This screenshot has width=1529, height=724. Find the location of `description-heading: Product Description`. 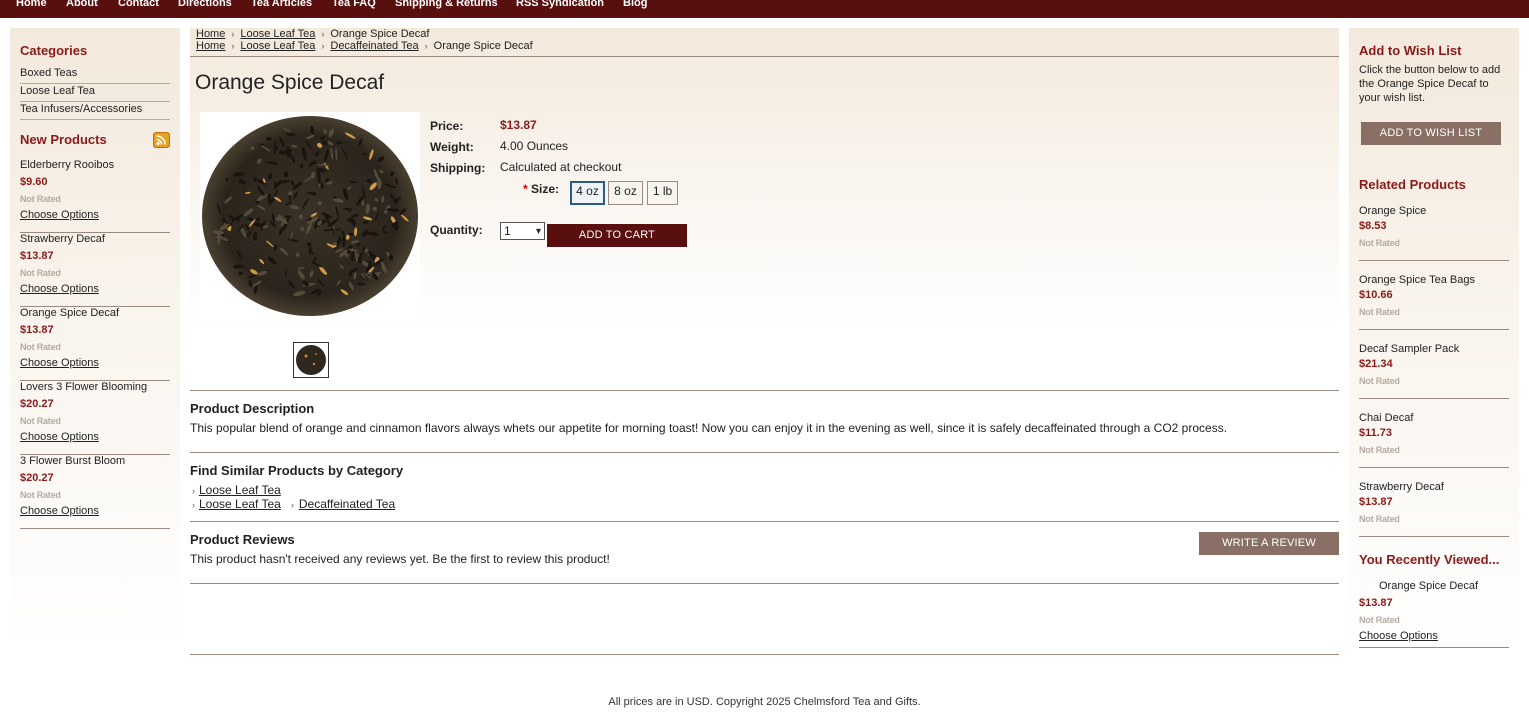

description-heading: Product Description is located at coordinates (252, 408).